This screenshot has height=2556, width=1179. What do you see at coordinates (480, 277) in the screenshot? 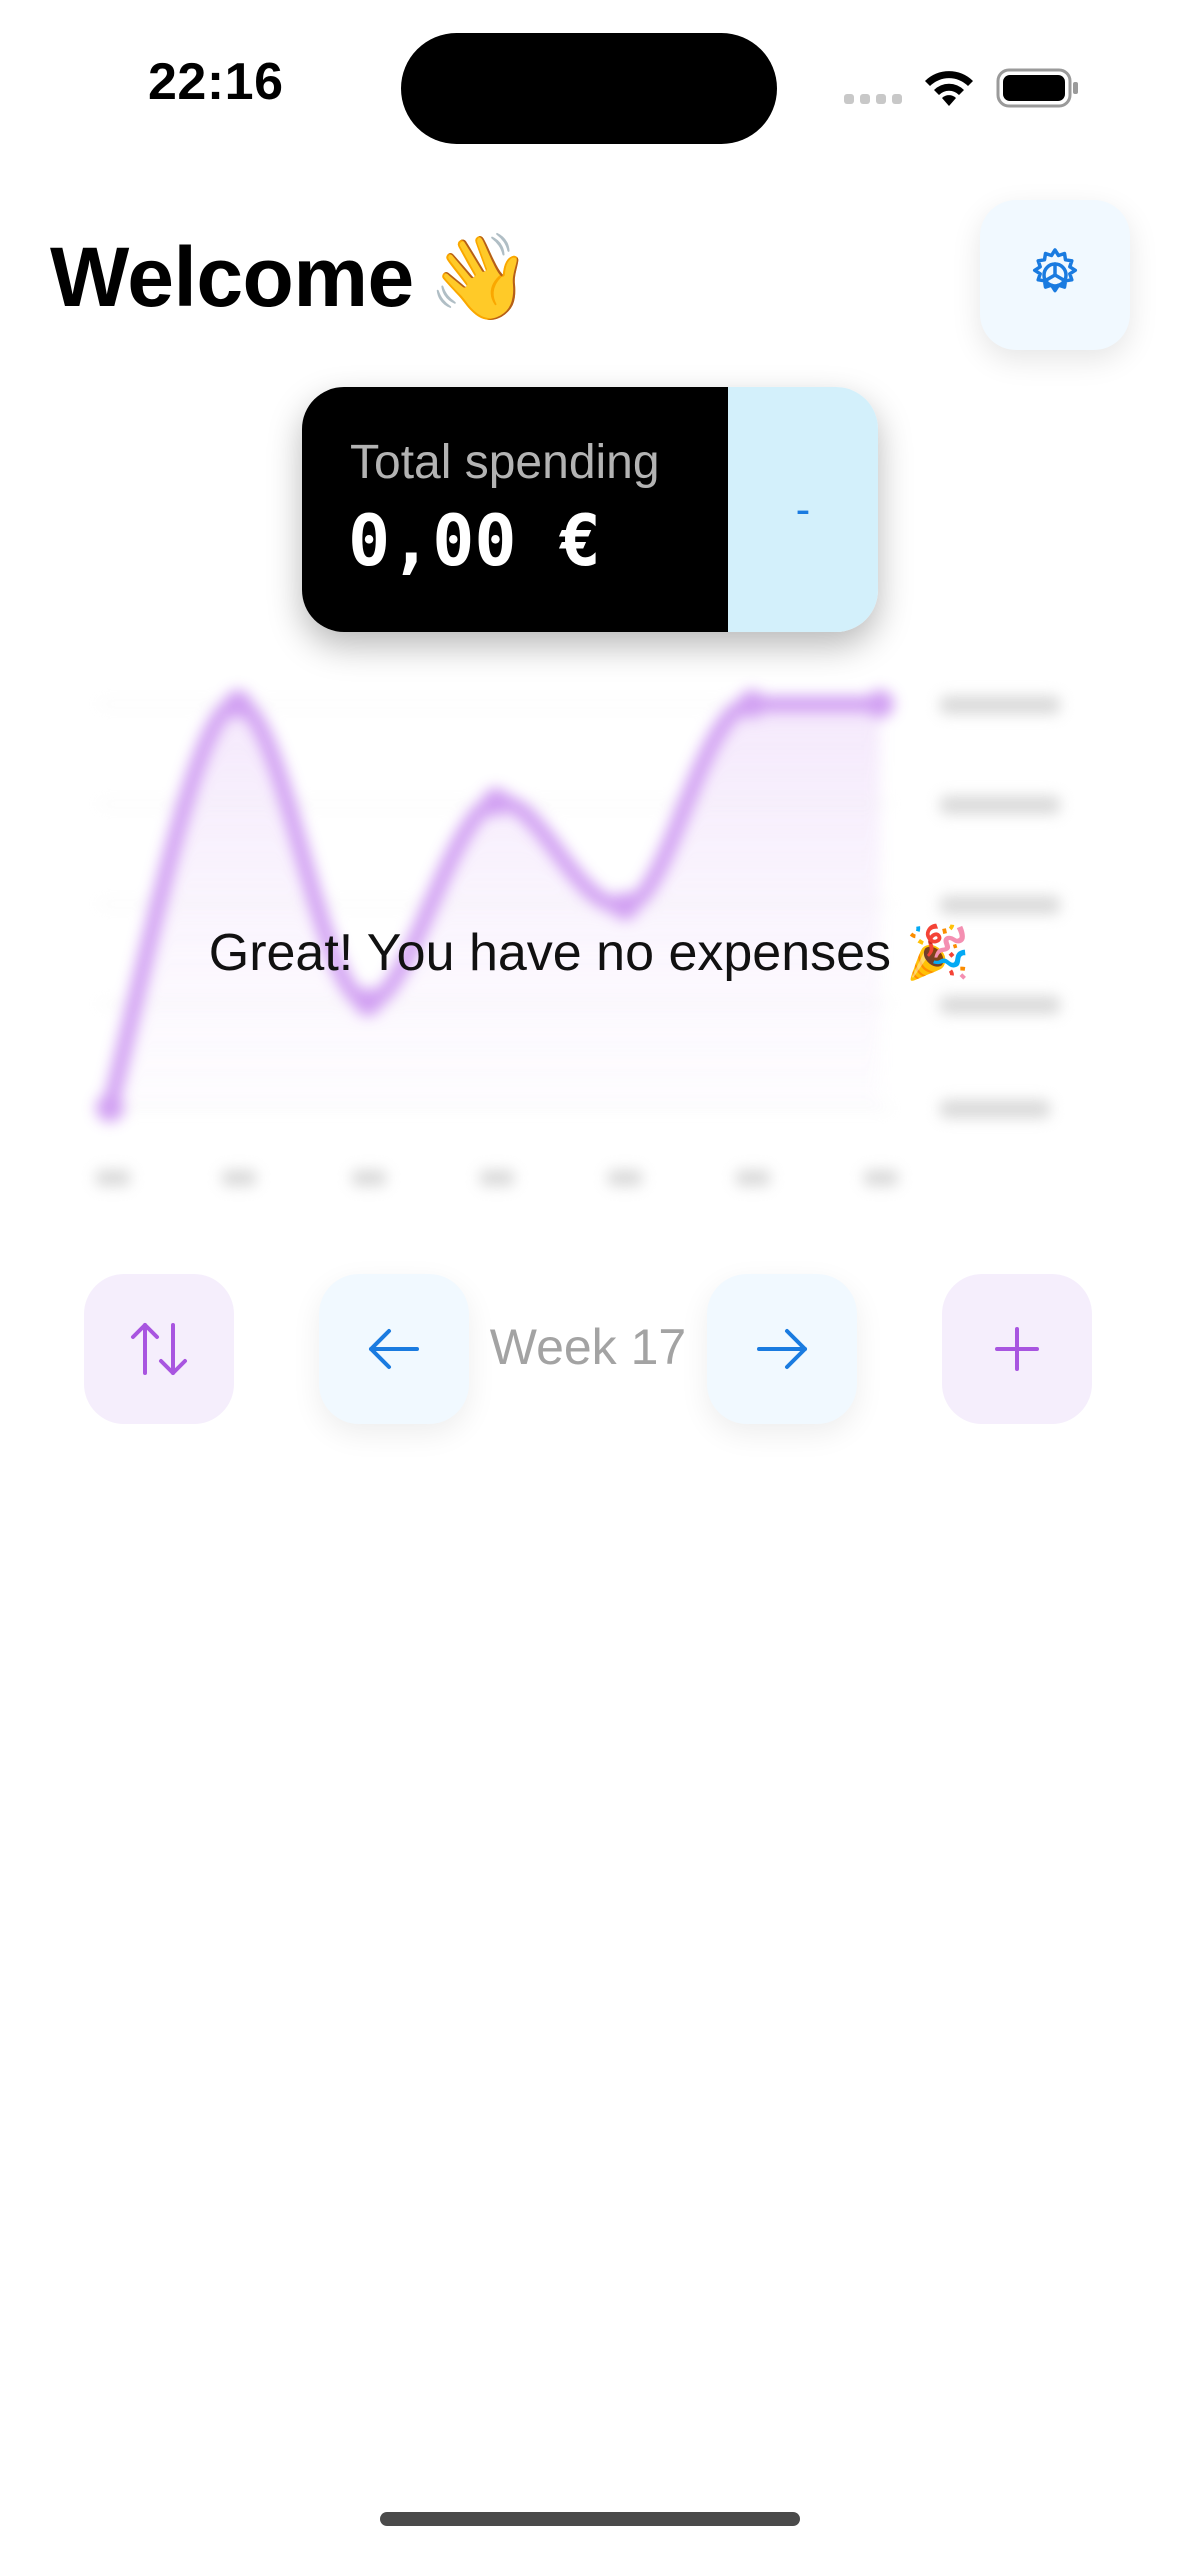
I see `waving-hand-emoji: 👋` at bounding box center [480, 277].